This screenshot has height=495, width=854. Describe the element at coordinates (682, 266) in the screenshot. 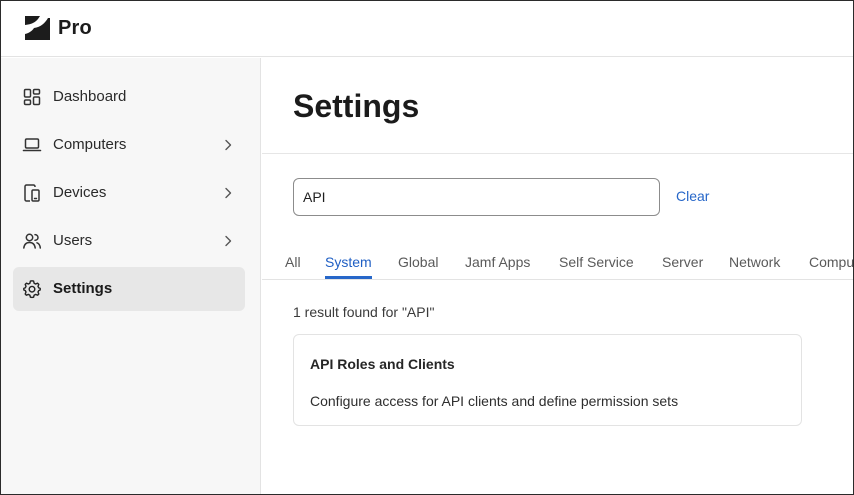

I see `tab-server: Server` at that location.